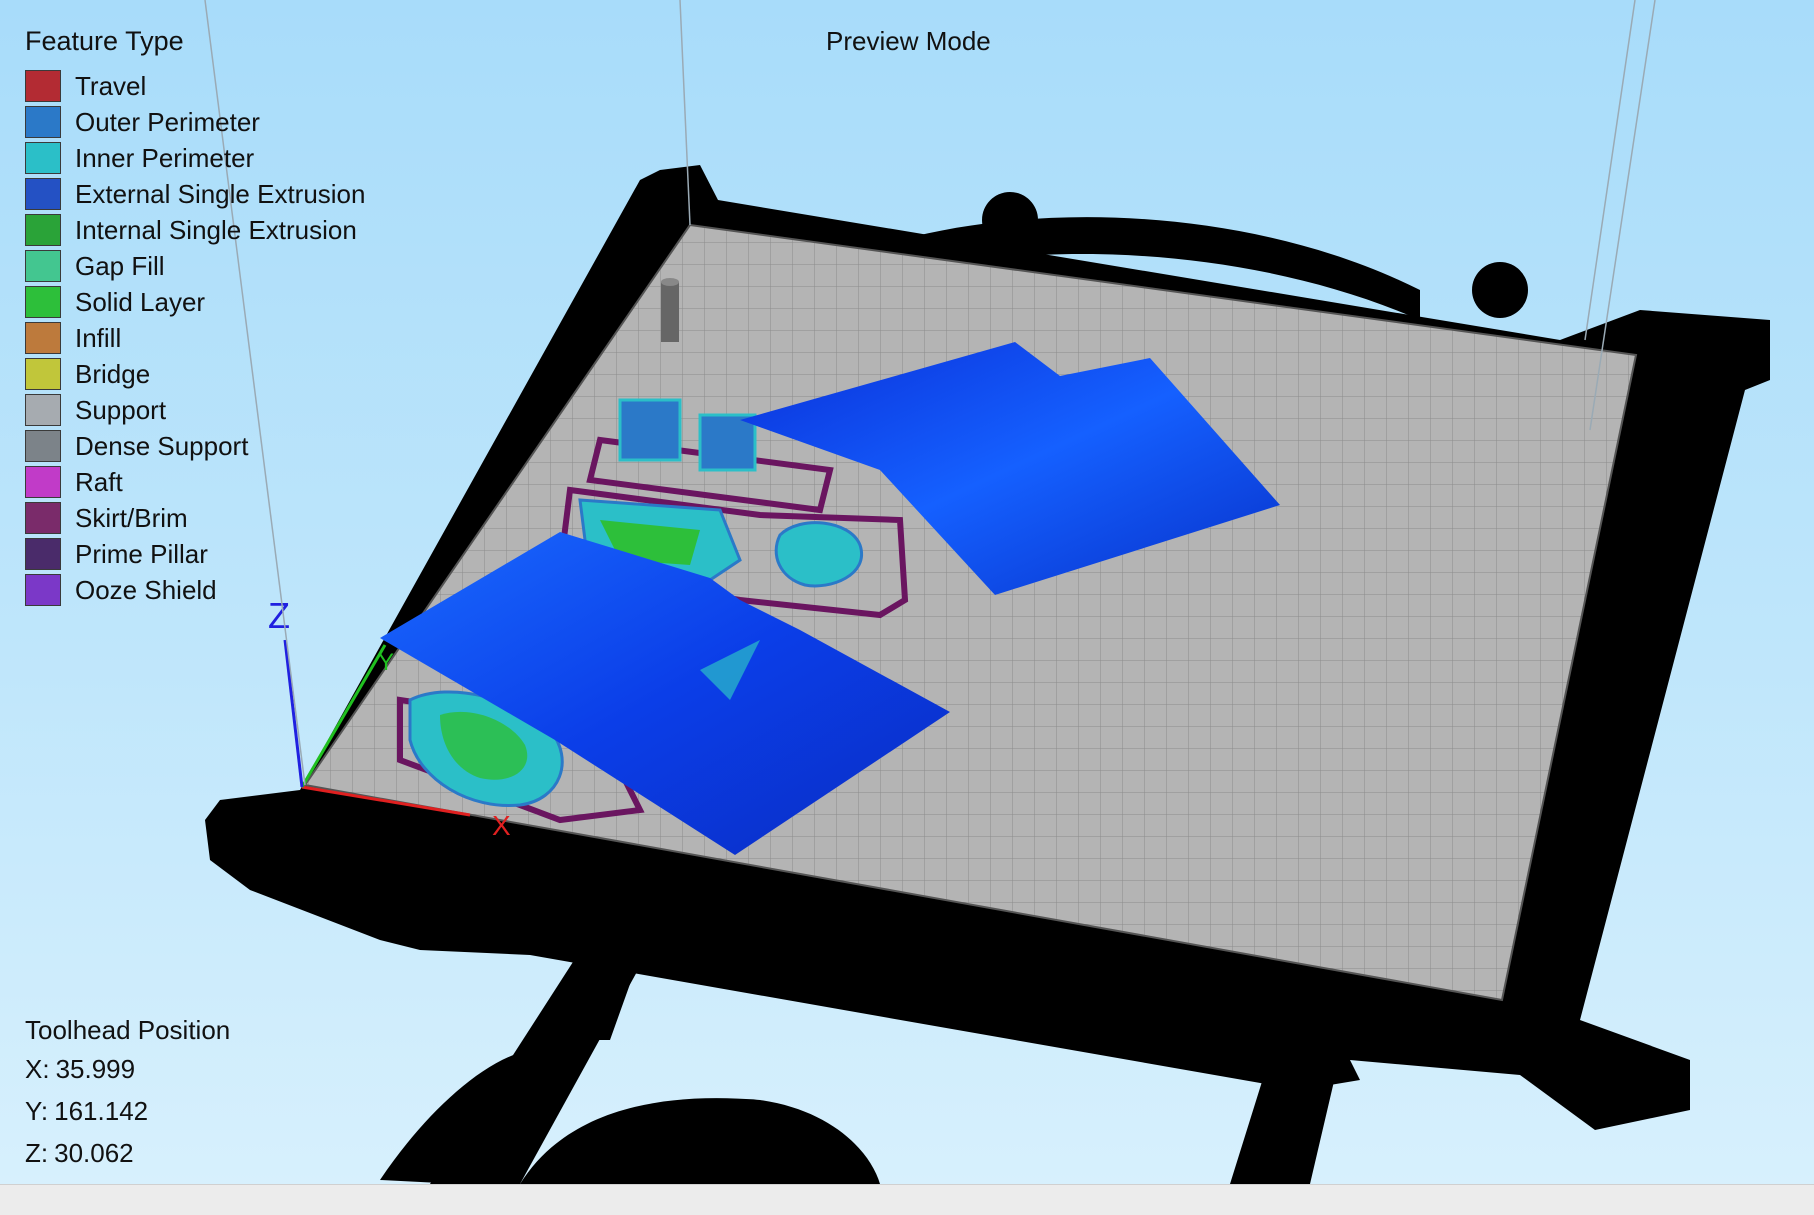 This screenshot has height=1215, width=1814. I want to click on toolhead-y-value: 161.142, so click(101, 1111).